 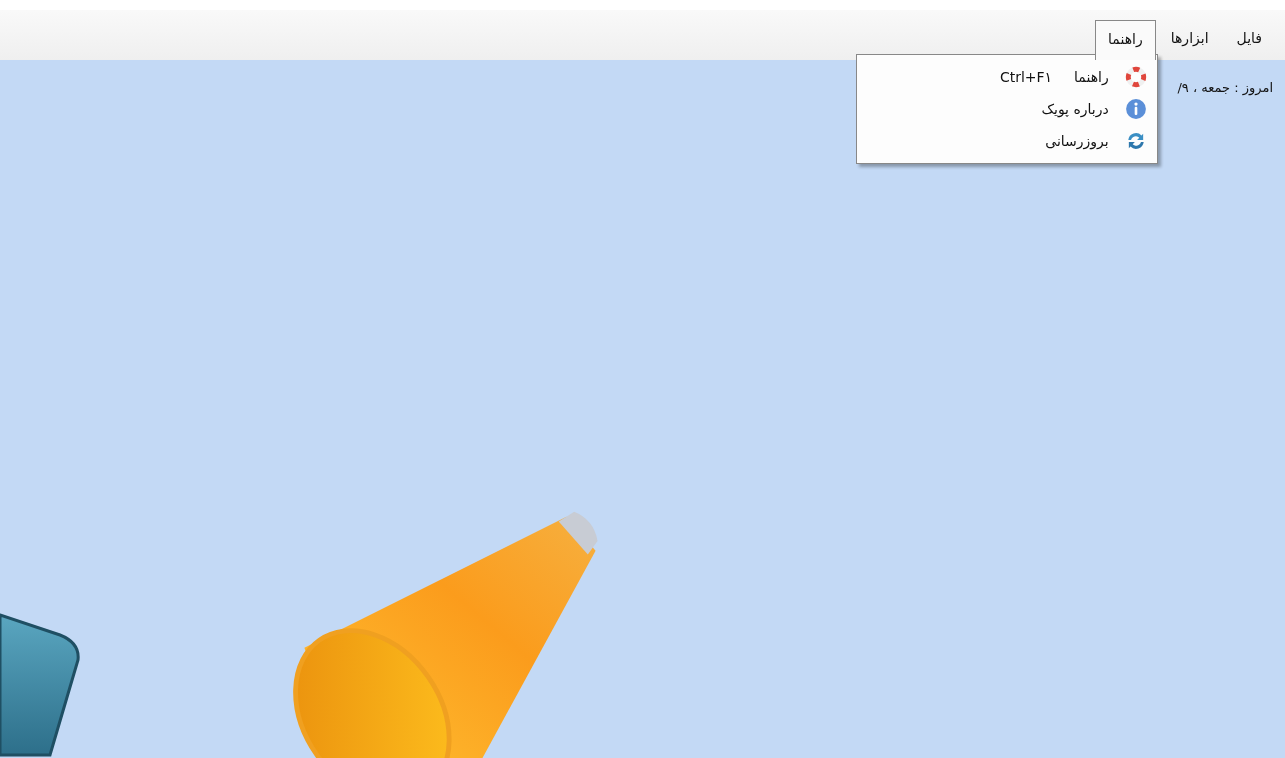 I want to click on menu-option: درباره پویک, so click(x=990, y=109).